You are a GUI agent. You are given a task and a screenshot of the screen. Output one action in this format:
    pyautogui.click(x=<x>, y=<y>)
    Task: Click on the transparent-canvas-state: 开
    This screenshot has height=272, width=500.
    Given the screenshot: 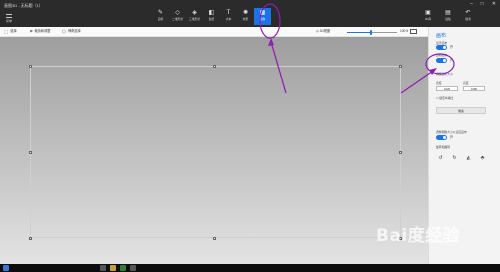 What is the action you would take?
    pyautogui.click(x=452, y=60)
    